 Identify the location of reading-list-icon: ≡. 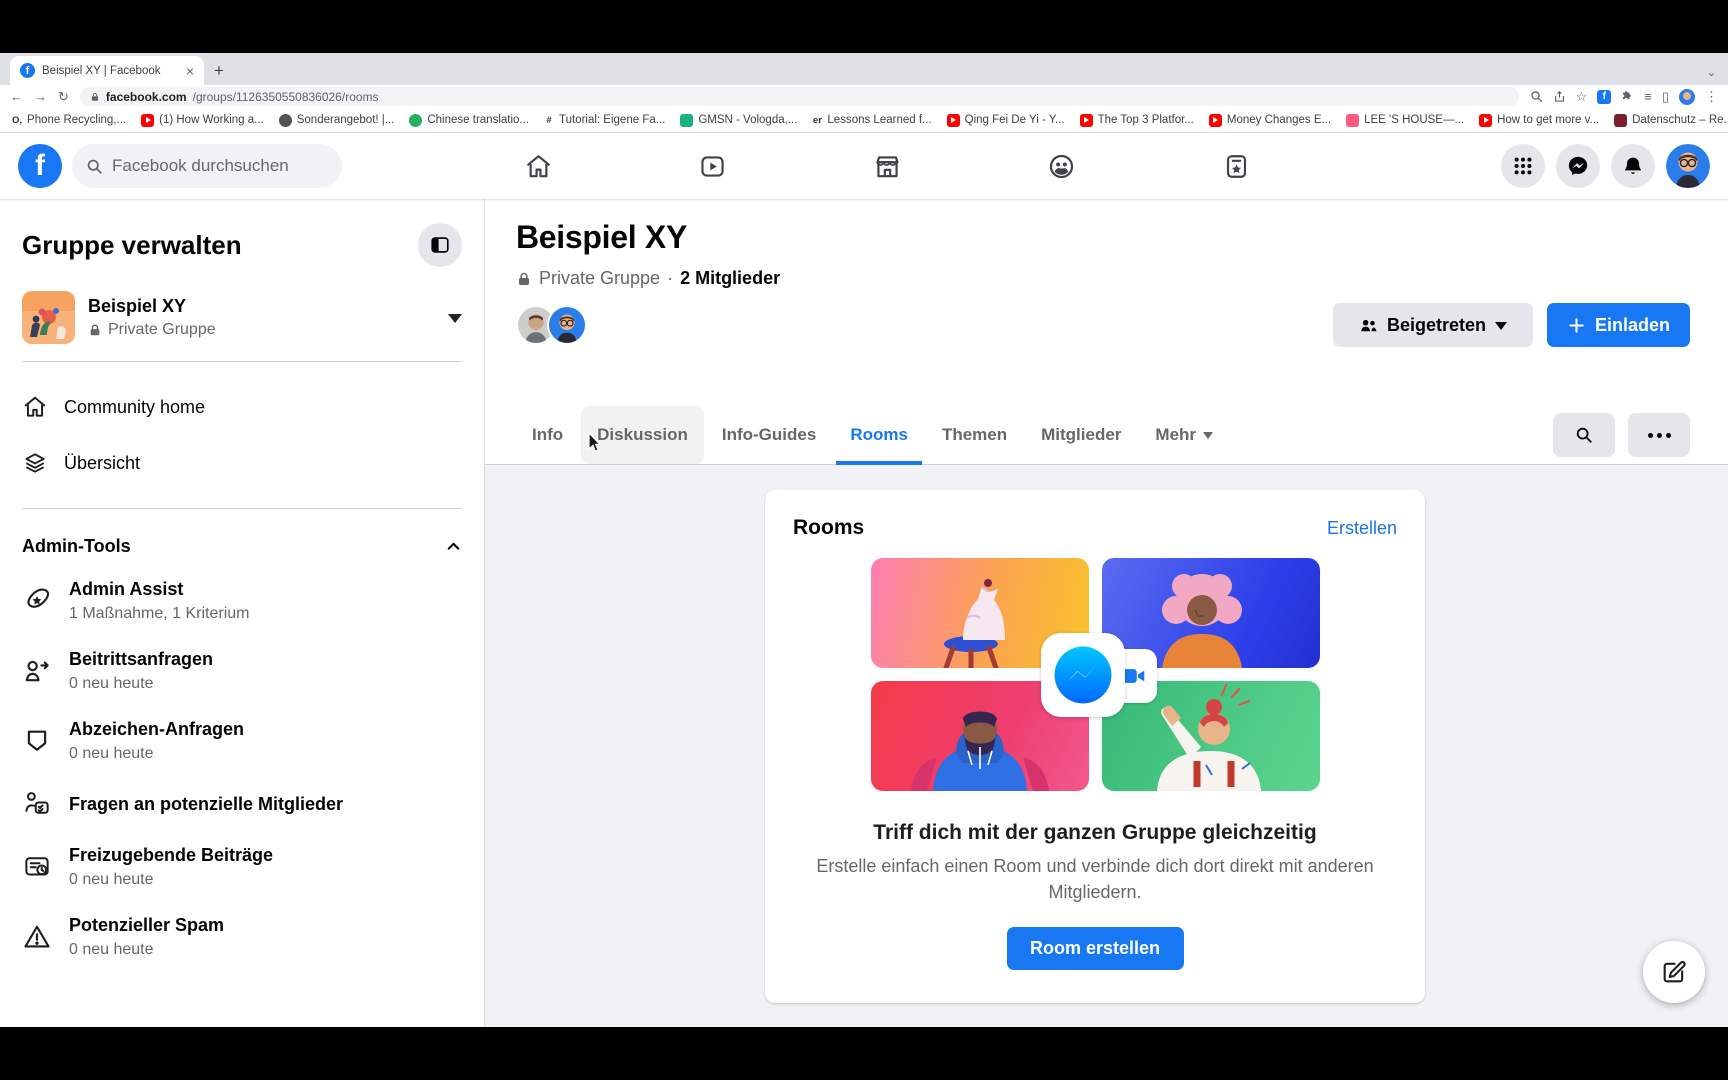
(1648, 96).